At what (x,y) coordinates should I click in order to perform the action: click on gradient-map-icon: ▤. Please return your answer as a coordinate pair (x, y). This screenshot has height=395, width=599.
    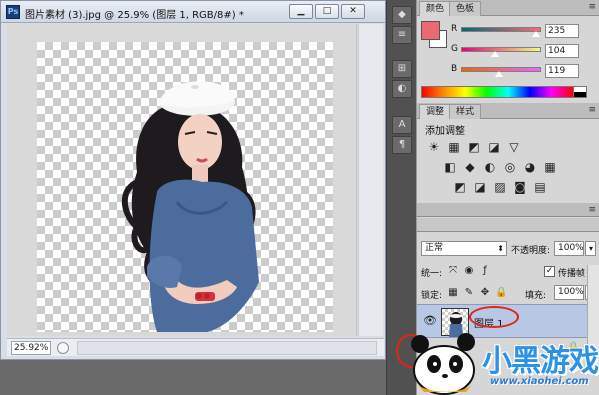
    Looking at the image, I should click on (540, 187).